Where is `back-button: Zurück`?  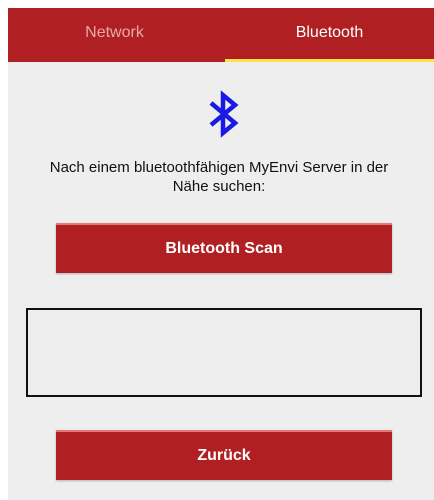
back-button: Zurück is located at coordinates (224, 455).